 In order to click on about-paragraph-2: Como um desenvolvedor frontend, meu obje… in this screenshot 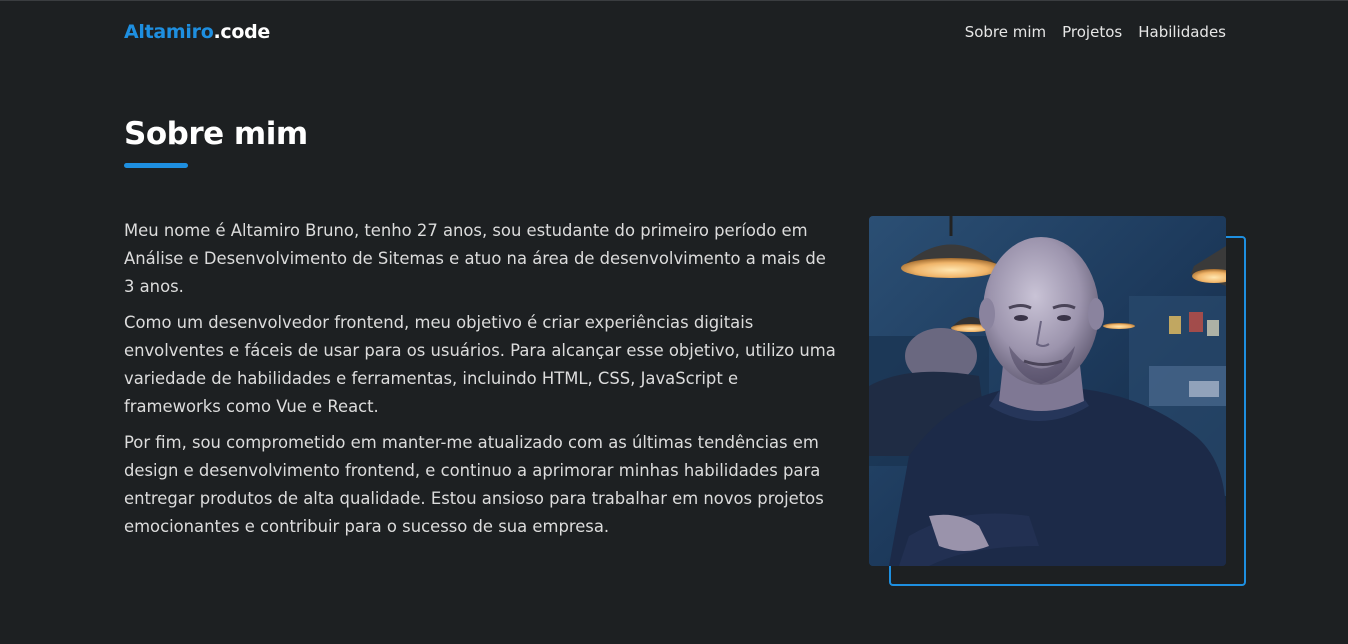, I will do `click(480, 364)`.